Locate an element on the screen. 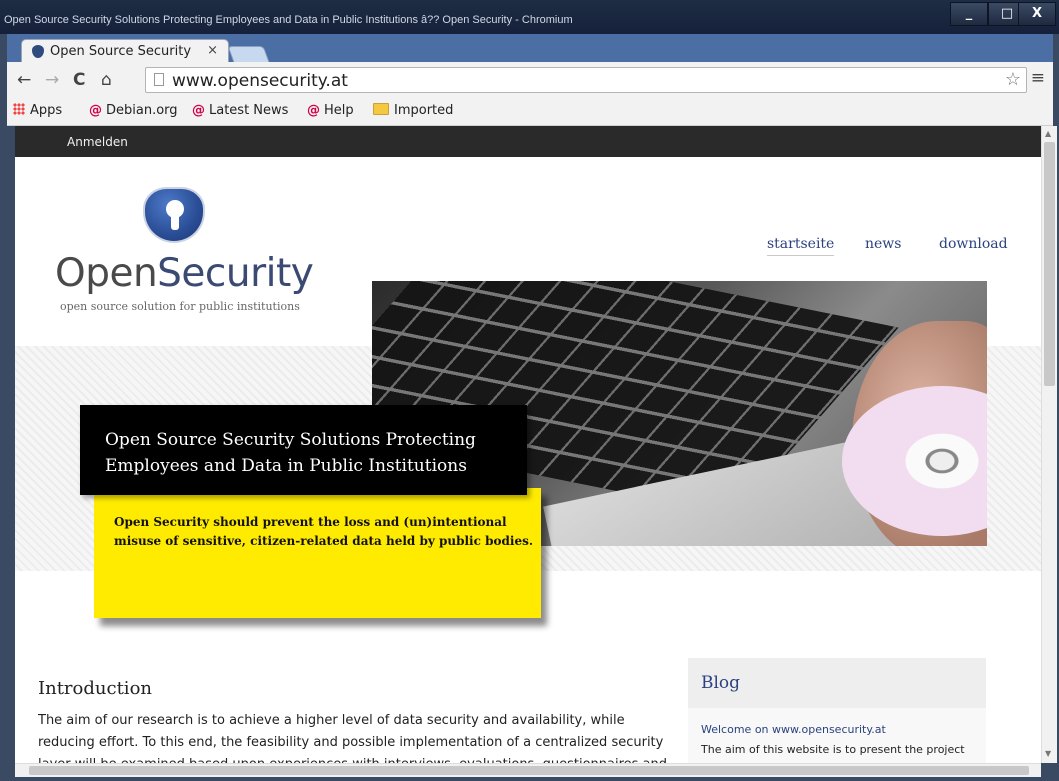 This screenshot has width=1059, height=781. close-window-button: X is located at coordinates (1037, 14).